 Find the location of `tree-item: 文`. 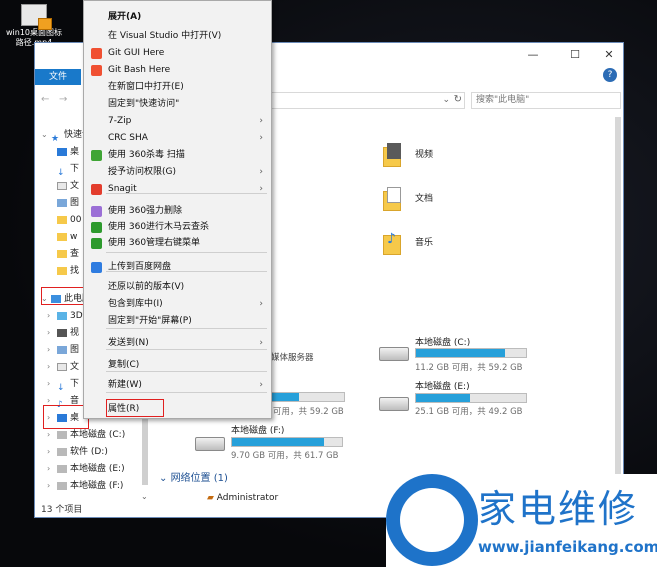

tree-item: 文 is located at coordinates (68, 186).